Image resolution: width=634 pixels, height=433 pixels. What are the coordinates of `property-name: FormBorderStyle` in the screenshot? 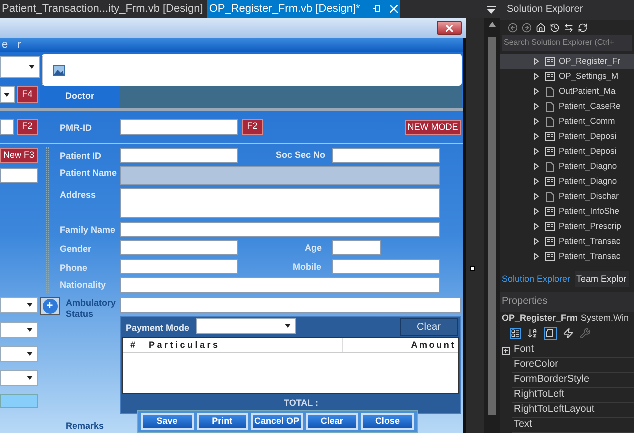 It's located at (573, 380).